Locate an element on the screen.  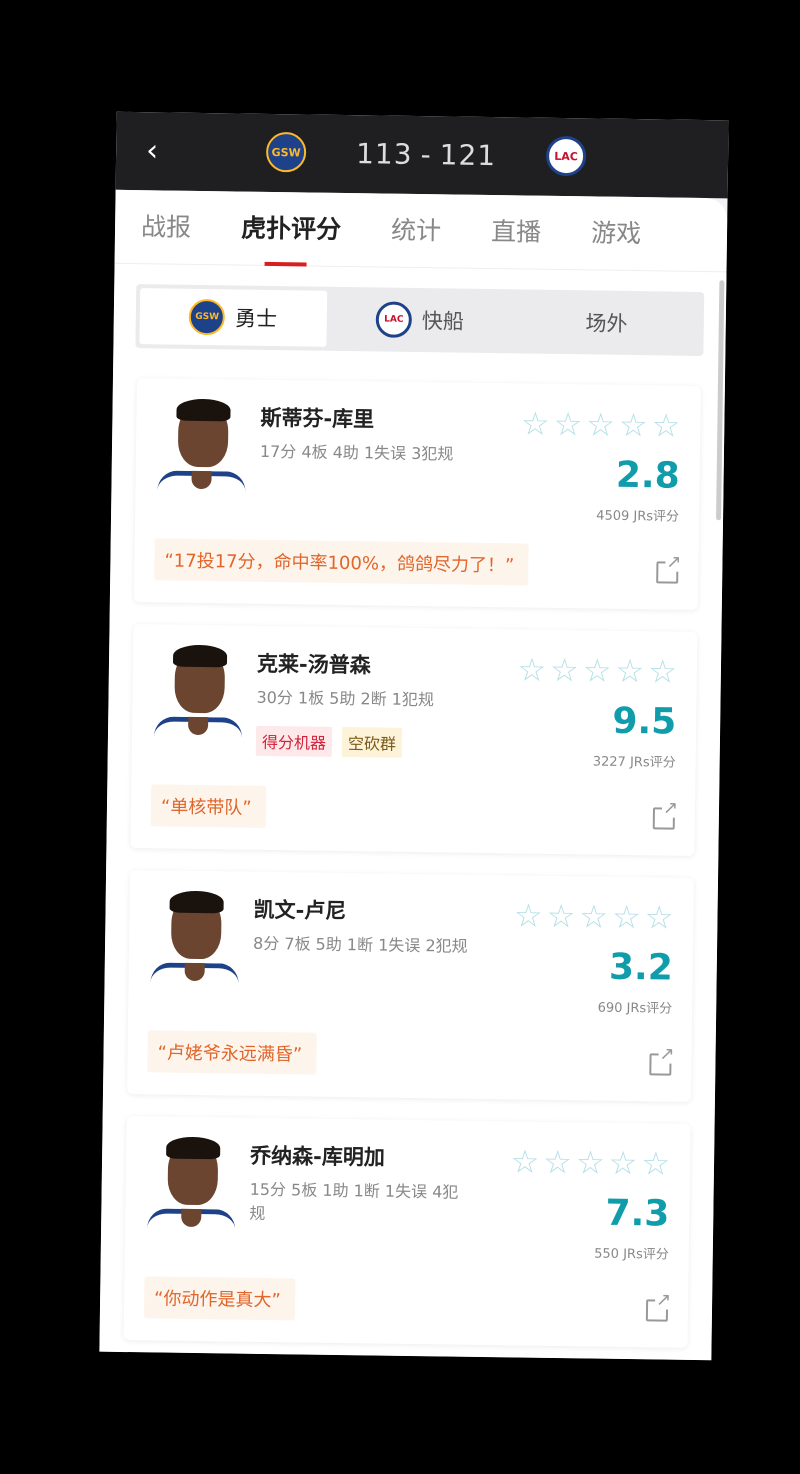
scoreboard: GSW 113-121 LAC is located at coordinates (426, 154).